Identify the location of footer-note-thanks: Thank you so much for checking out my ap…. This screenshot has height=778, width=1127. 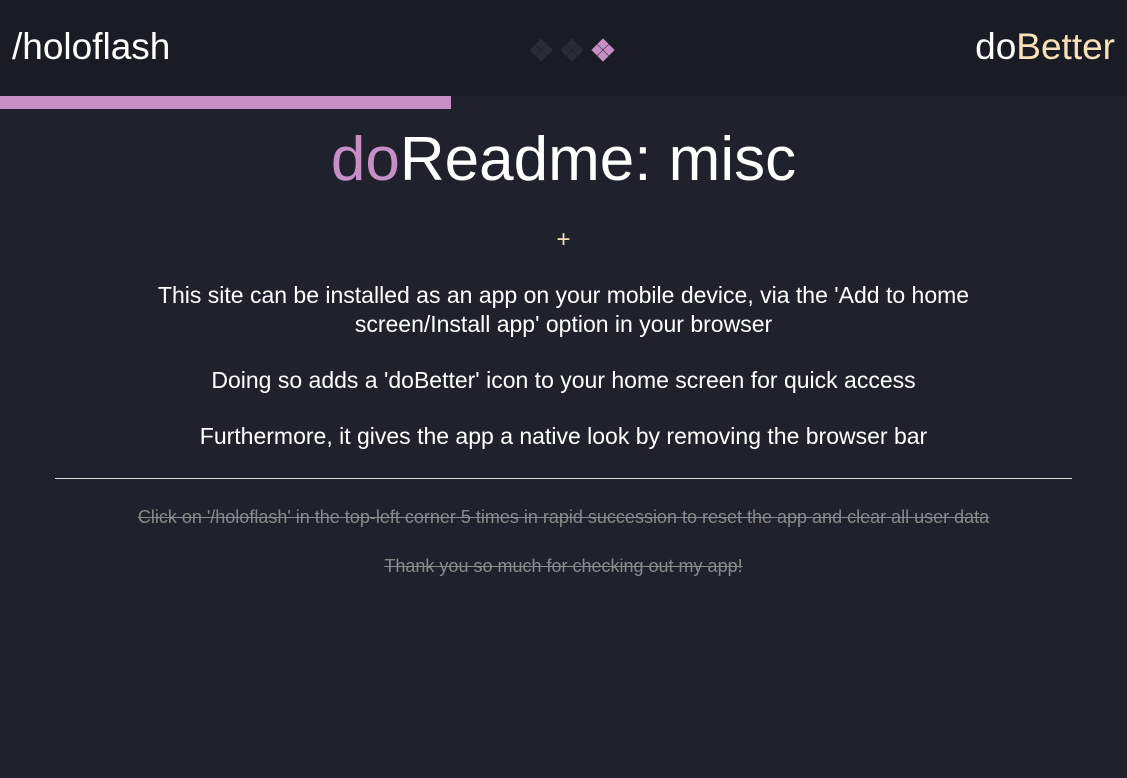
(563, 566).